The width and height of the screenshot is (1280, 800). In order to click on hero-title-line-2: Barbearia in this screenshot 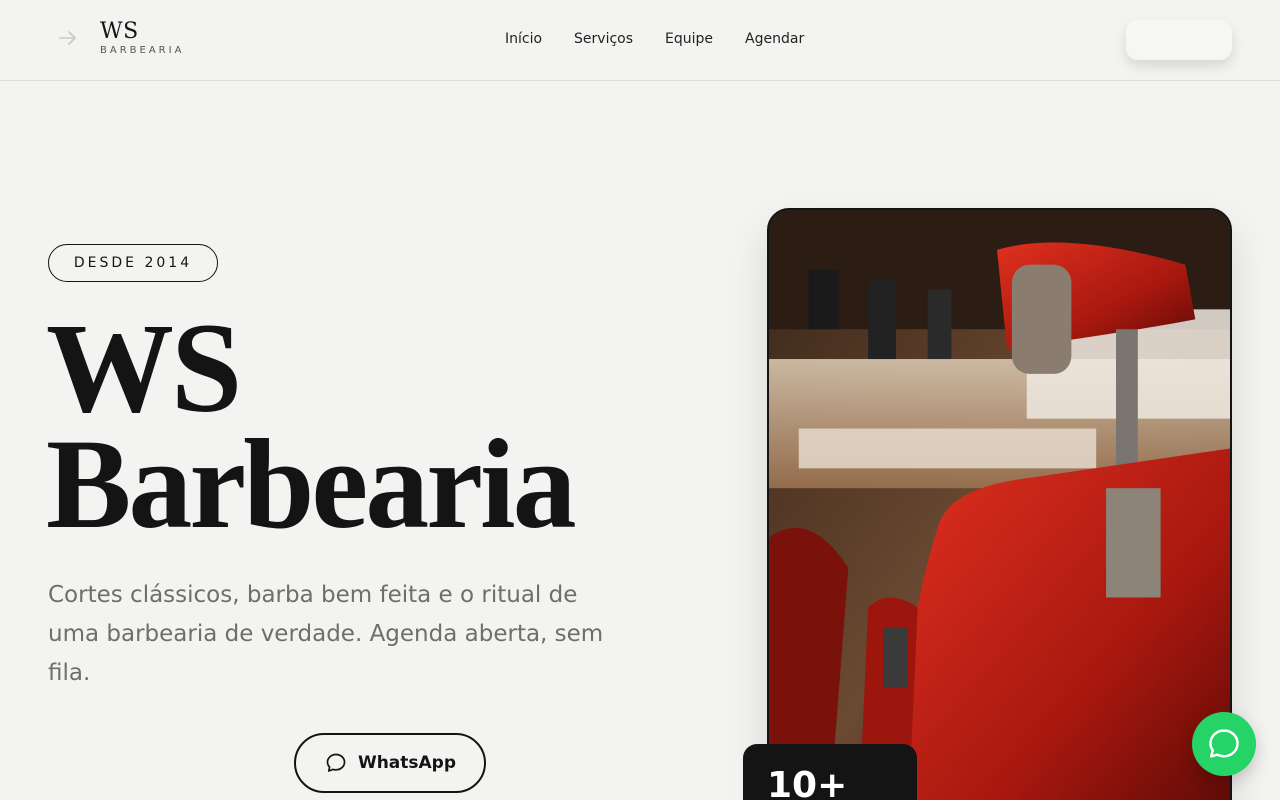, I will do `click(311, 484)`.